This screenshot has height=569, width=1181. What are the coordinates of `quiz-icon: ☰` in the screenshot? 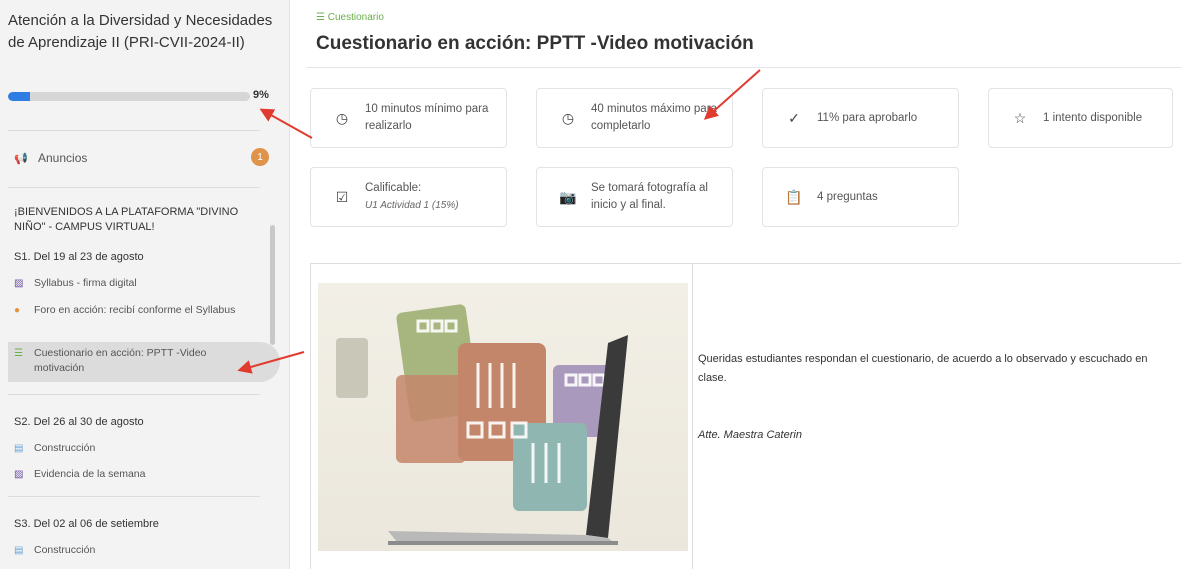 It's located at (18, 353).